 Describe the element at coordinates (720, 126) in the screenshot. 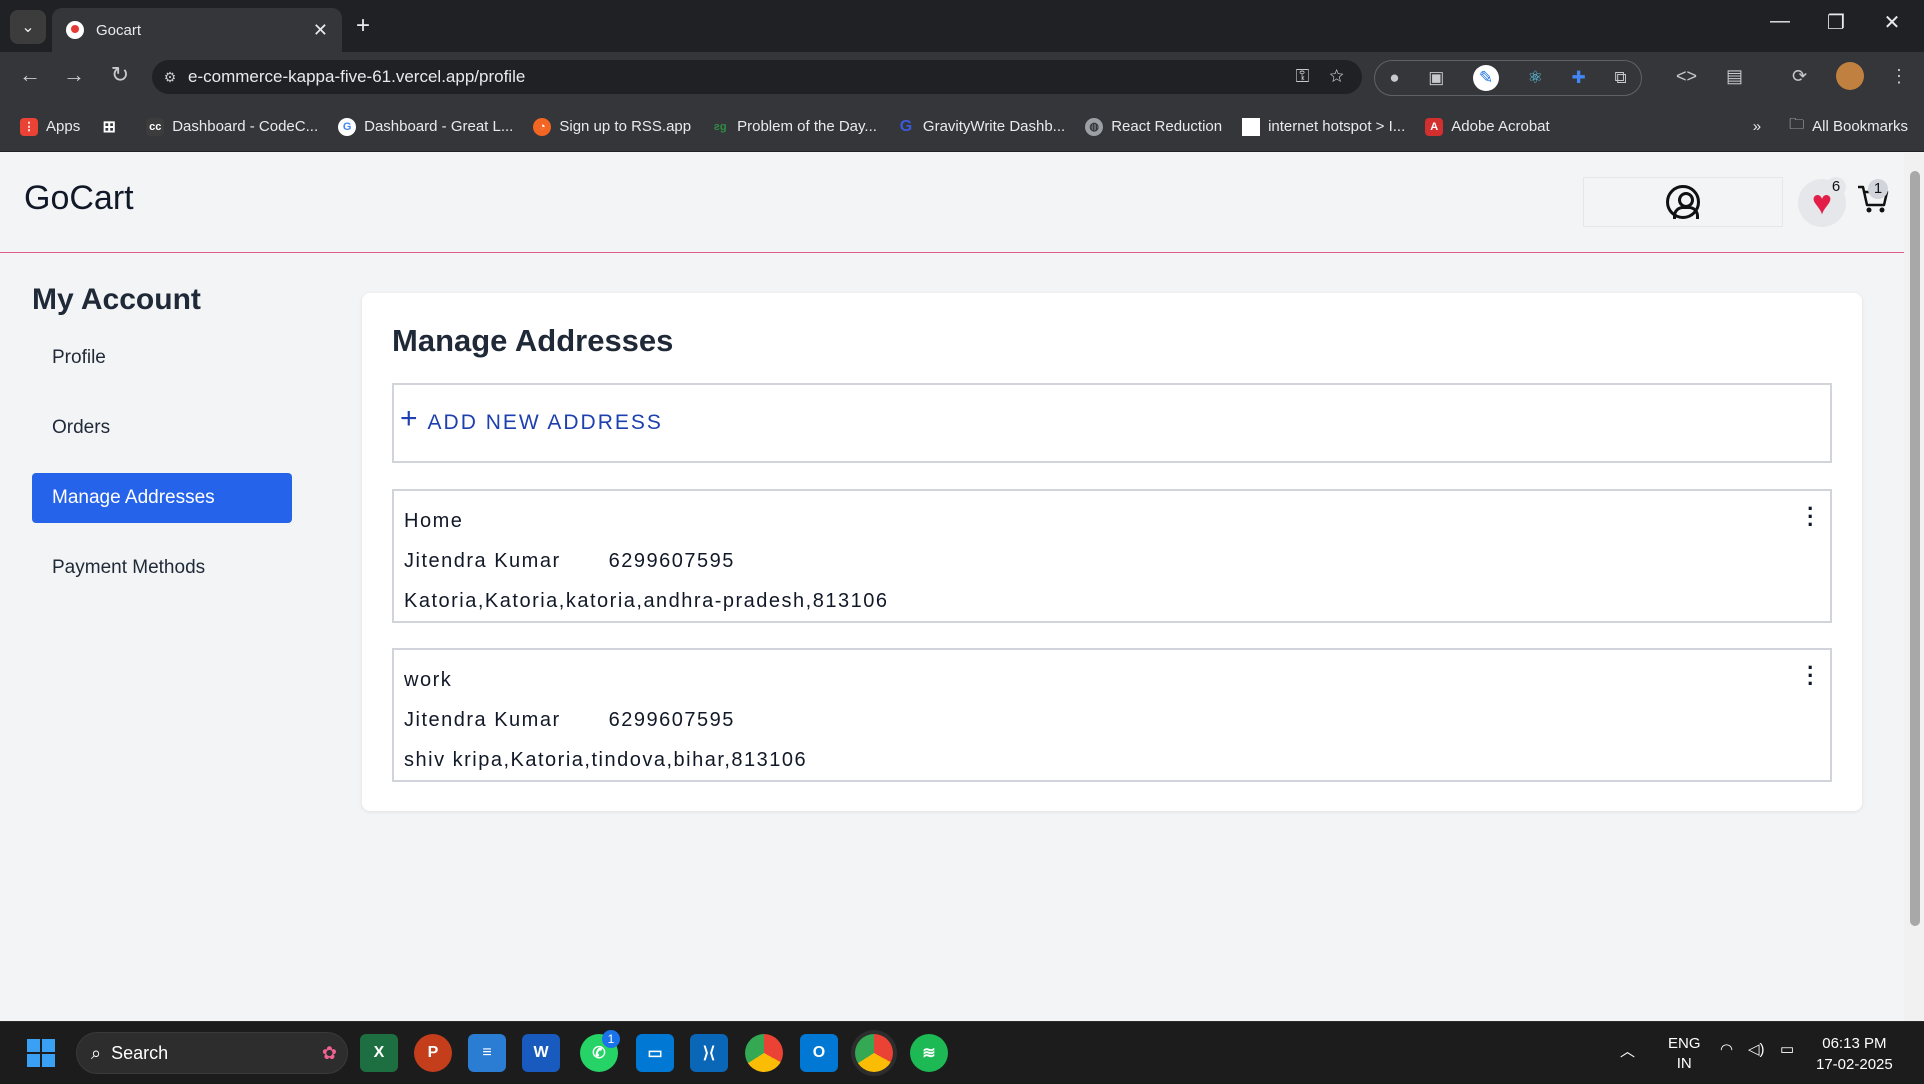

I see `gfg-icon: ƨɡ` at that location.